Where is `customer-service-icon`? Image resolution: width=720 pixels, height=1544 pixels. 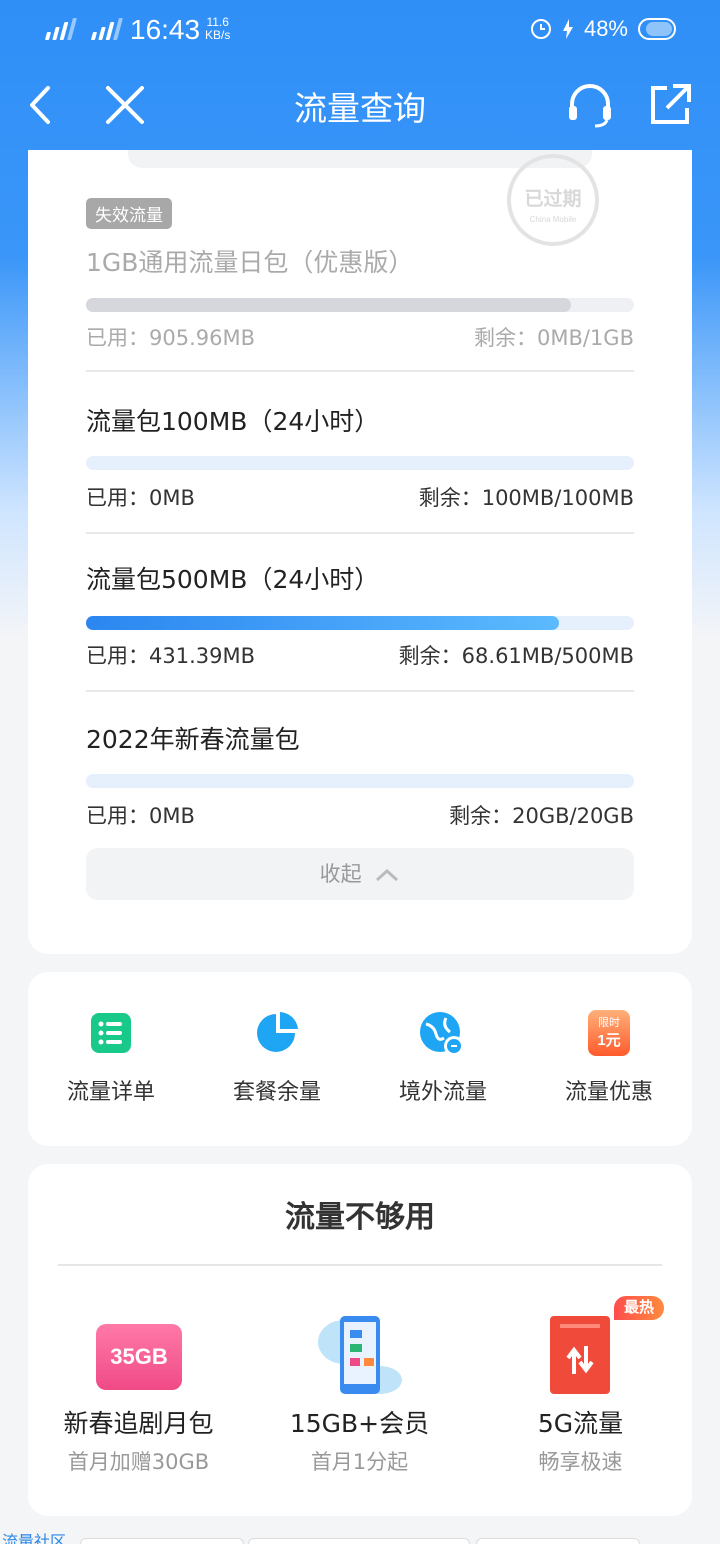 customer-service-icon is located at coordinates (590, 105).